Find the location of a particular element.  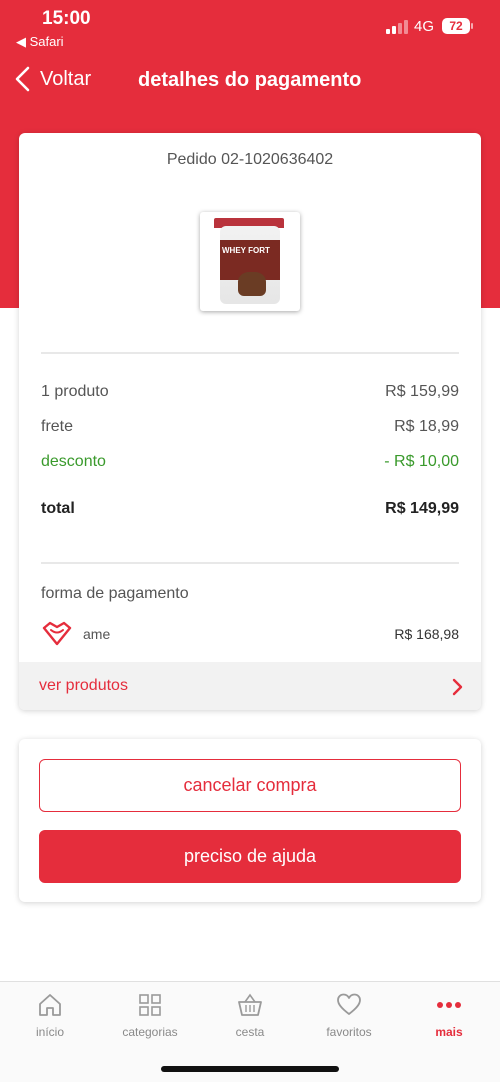

tab-home: início is located at coordinates (50, 1015).